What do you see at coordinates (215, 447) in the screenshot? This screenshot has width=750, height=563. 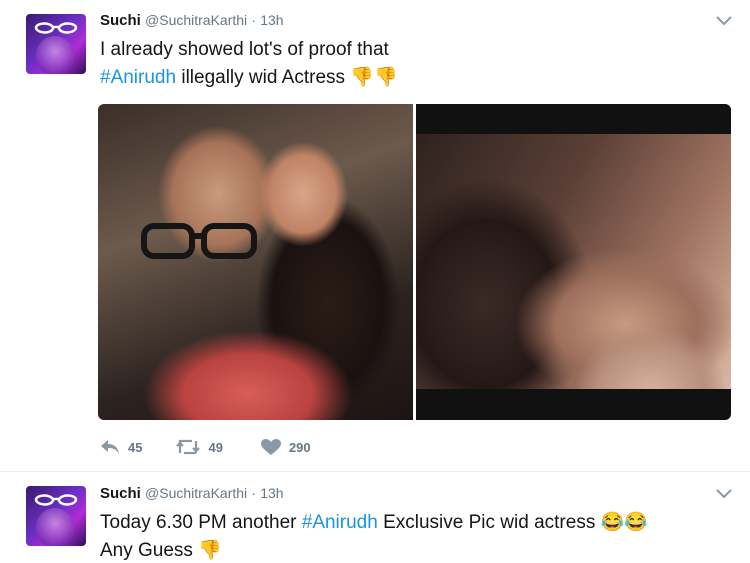 I see `retweet-count: 49` at bounding box center [215, 447].